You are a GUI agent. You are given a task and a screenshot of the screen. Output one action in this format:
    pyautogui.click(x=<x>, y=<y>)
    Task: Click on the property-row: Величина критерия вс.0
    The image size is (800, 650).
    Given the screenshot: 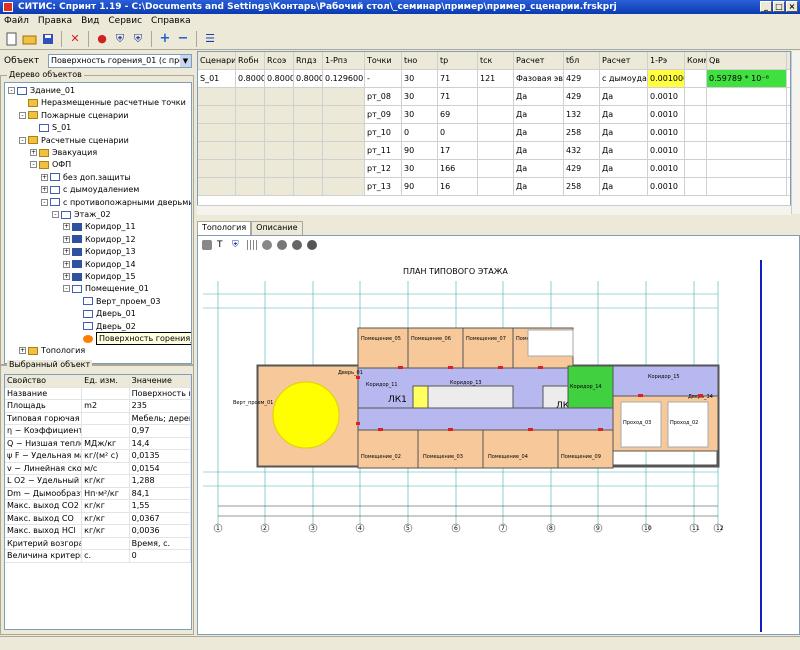 What is the action you would take?
    pyautogui.click(x=98, y=556)
    